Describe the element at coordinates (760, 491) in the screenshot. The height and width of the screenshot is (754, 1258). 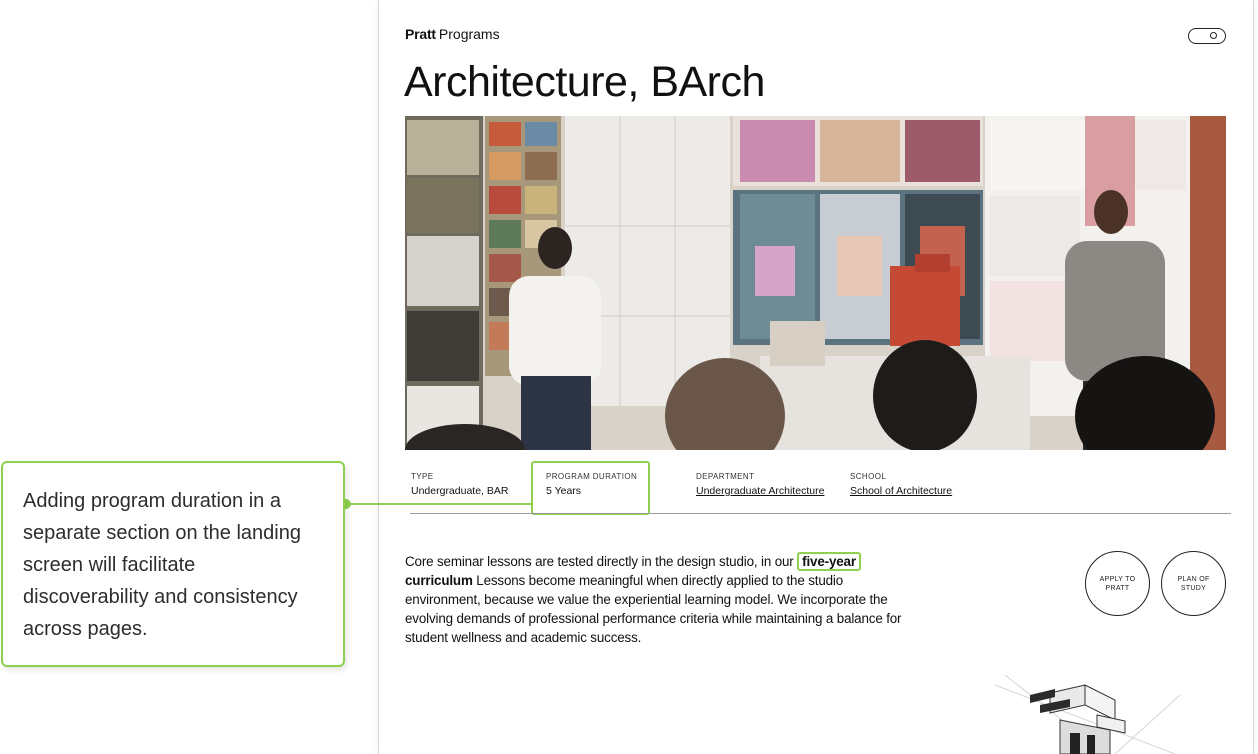
I see `department-link: Undergraduate Architecture` at that location.